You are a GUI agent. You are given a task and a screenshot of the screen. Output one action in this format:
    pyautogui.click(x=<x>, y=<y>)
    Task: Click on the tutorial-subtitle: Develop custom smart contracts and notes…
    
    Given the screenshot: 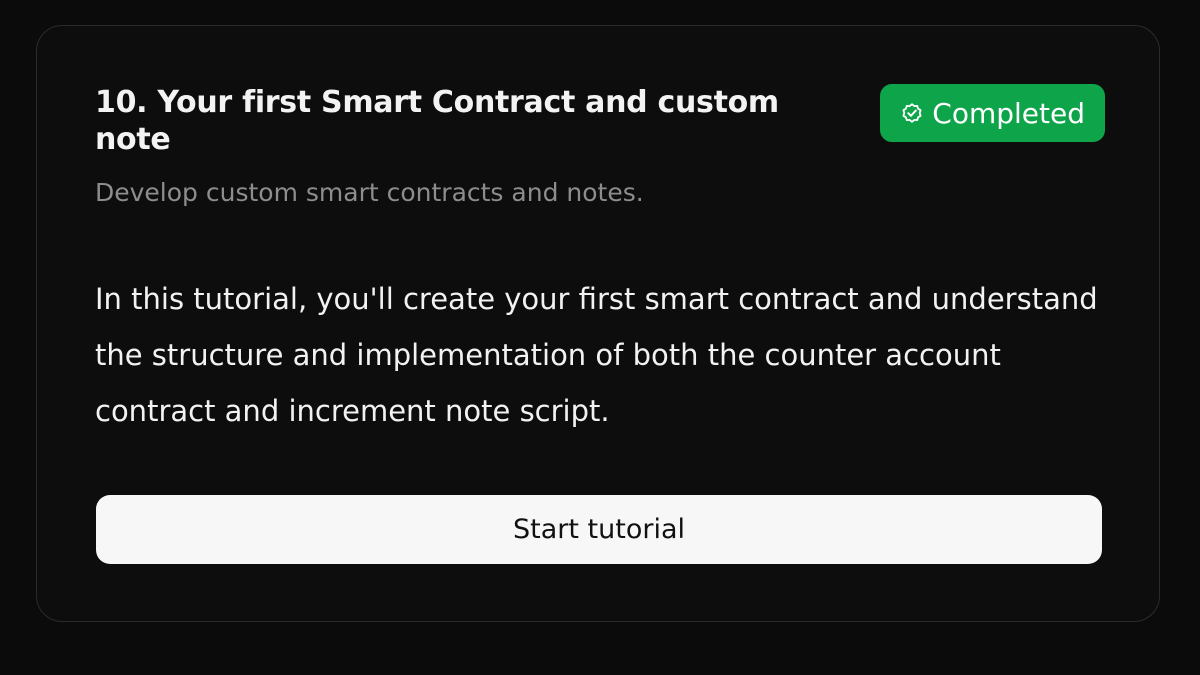 What is the action you would take?
    pyautogui.click(x=369, y=192)
    